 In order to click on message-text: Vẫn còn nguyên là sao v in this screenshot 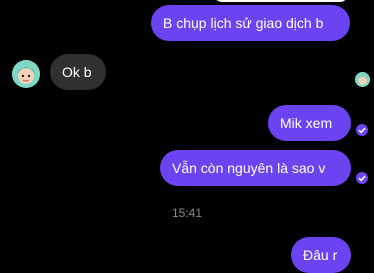, I will do `click(249, 168)`.